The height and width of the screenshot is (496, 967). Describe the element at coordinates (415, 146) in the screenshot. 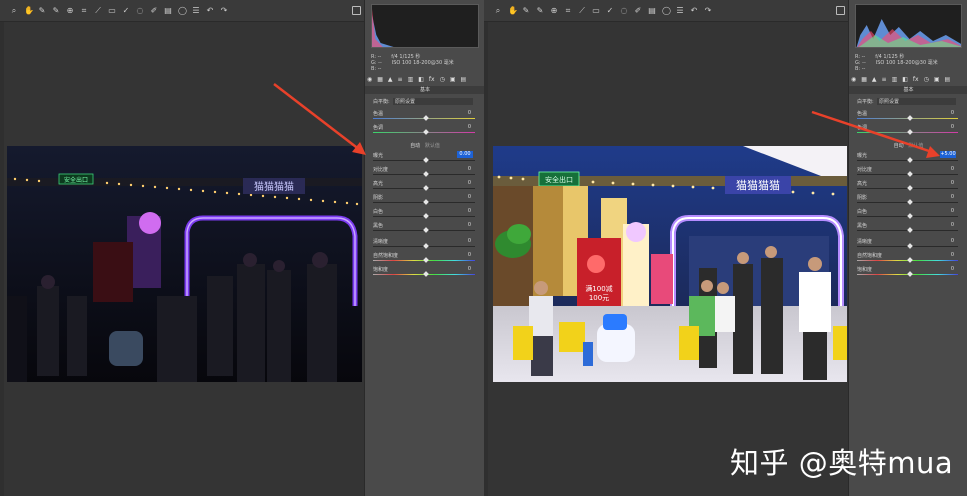

I see `auto-button: 自动` at that location.